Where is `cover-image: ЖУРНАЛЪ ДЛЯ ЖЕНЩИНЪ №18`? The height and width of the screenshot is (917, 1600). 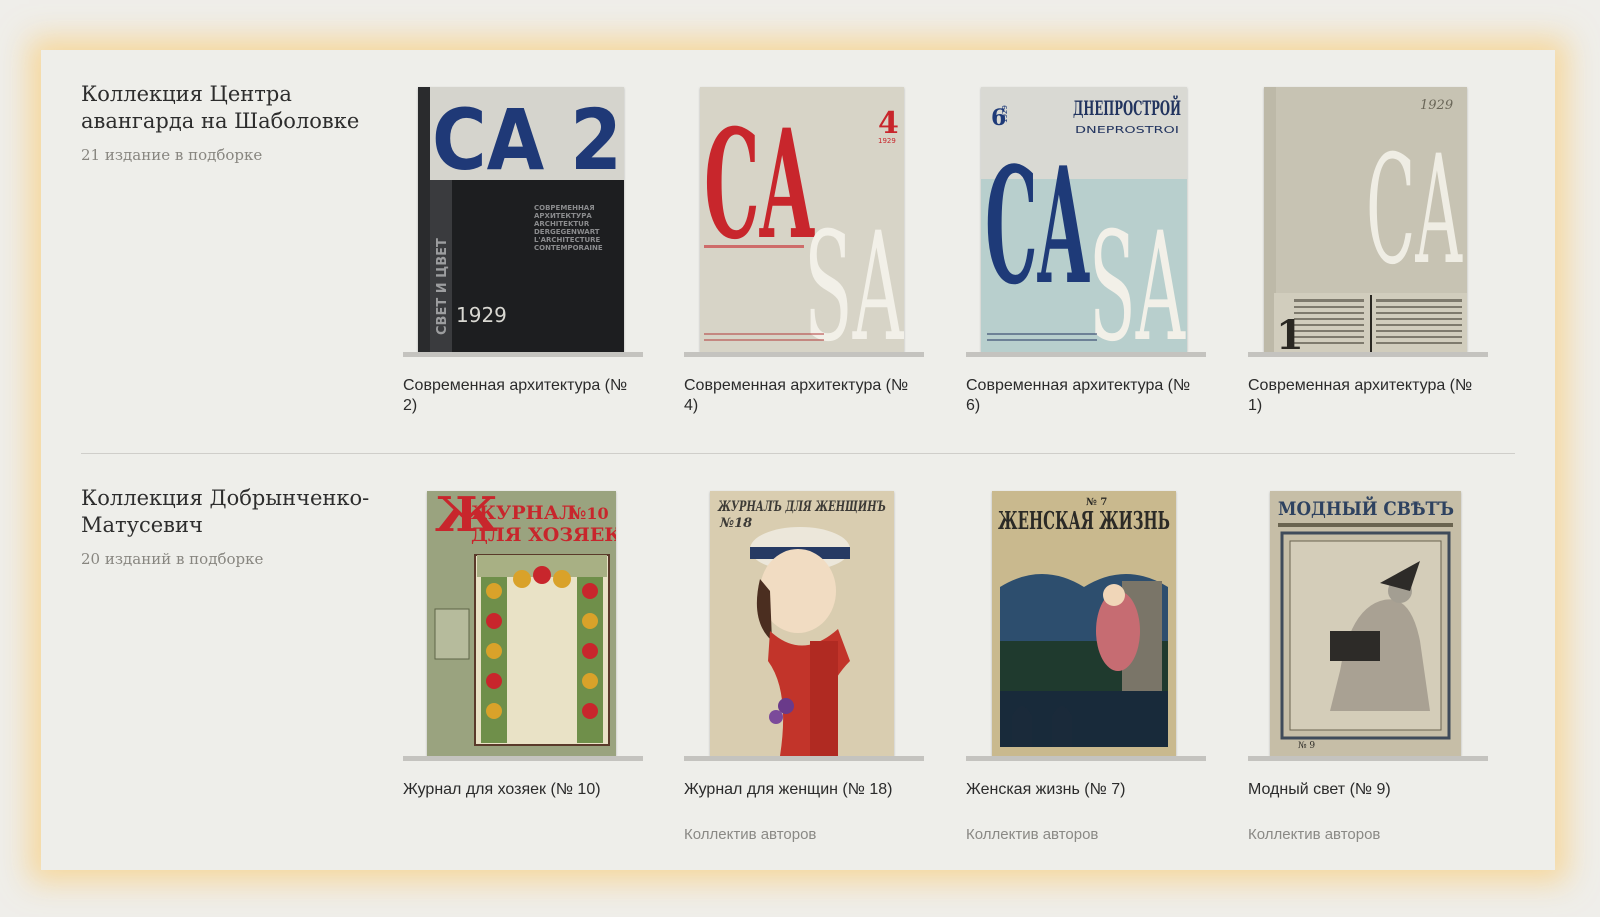
cover-image: ЖУРНАЛЪ ДЛЯ ЖЕНЩИНЪ №18 is located at coordinates (802, 623).